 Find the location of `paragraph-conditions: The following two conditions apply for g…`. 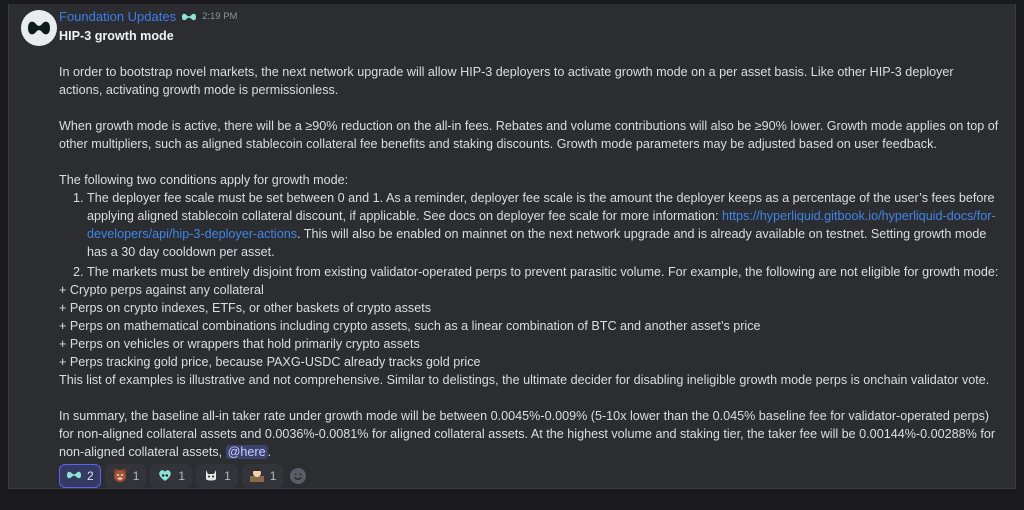

paragraph-conditions: The following two conditions apply for g… is located at coordinates (204, 180).